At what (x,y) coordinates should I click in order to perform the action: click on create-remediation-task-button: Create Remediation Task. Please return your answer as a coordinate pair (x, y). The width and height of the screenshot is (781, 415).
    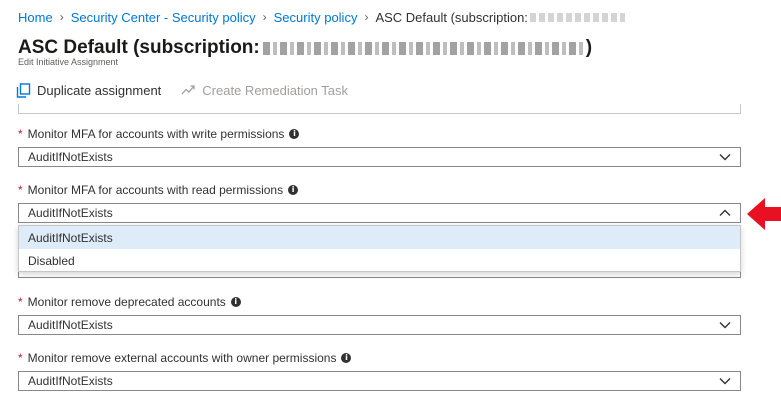
    Looking at the image, I should click on (264, 90).